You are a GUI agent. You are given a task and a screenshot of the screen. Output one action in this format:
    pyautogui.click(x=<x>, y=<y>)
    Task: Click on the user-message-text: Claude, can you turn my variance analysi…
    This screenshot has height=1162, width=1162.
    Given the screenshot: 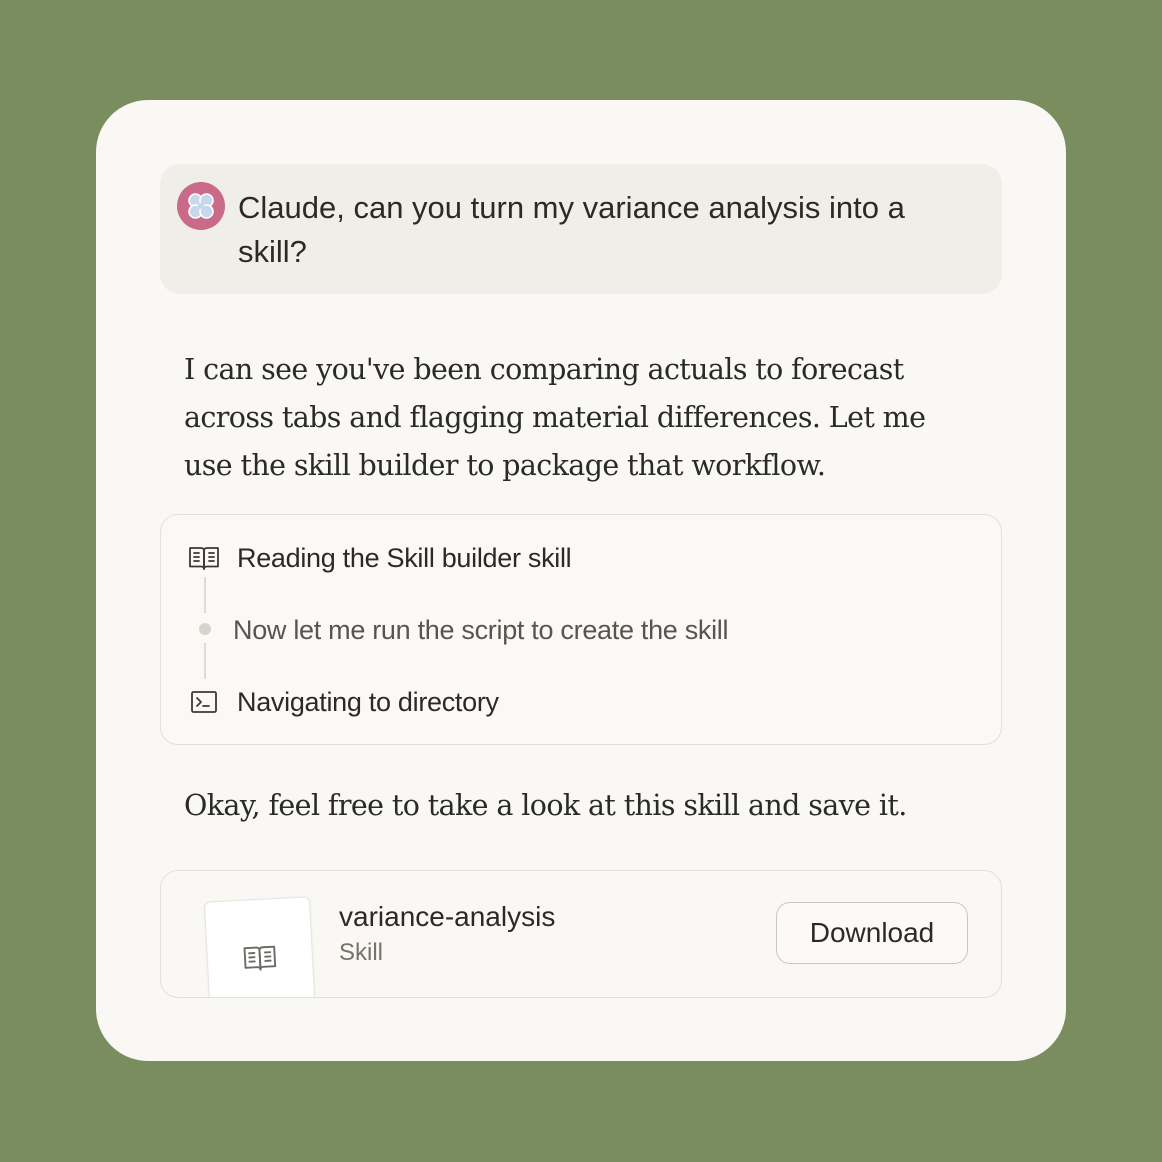 What is the action you would take?
    pyautogui.click(x=571, y=229)
    